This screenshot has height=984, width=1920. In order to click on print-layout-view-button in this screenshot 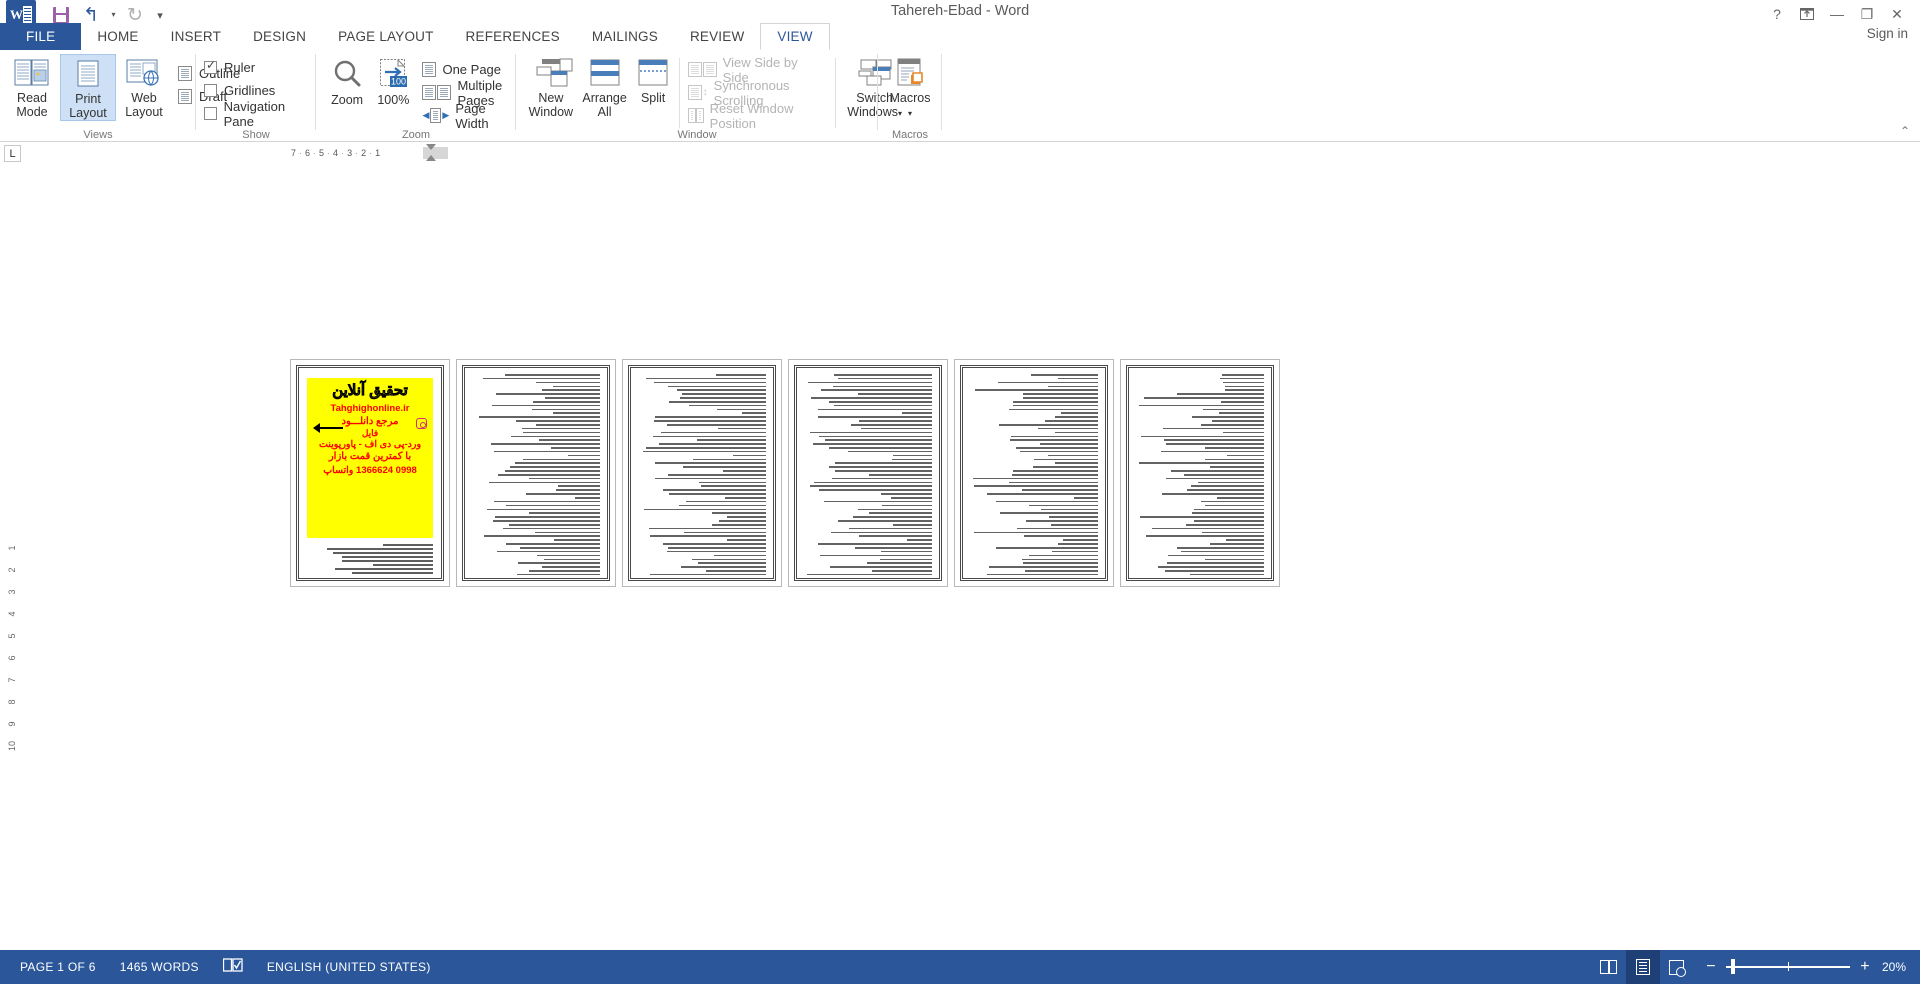, I will do `click(1642, 967)`.